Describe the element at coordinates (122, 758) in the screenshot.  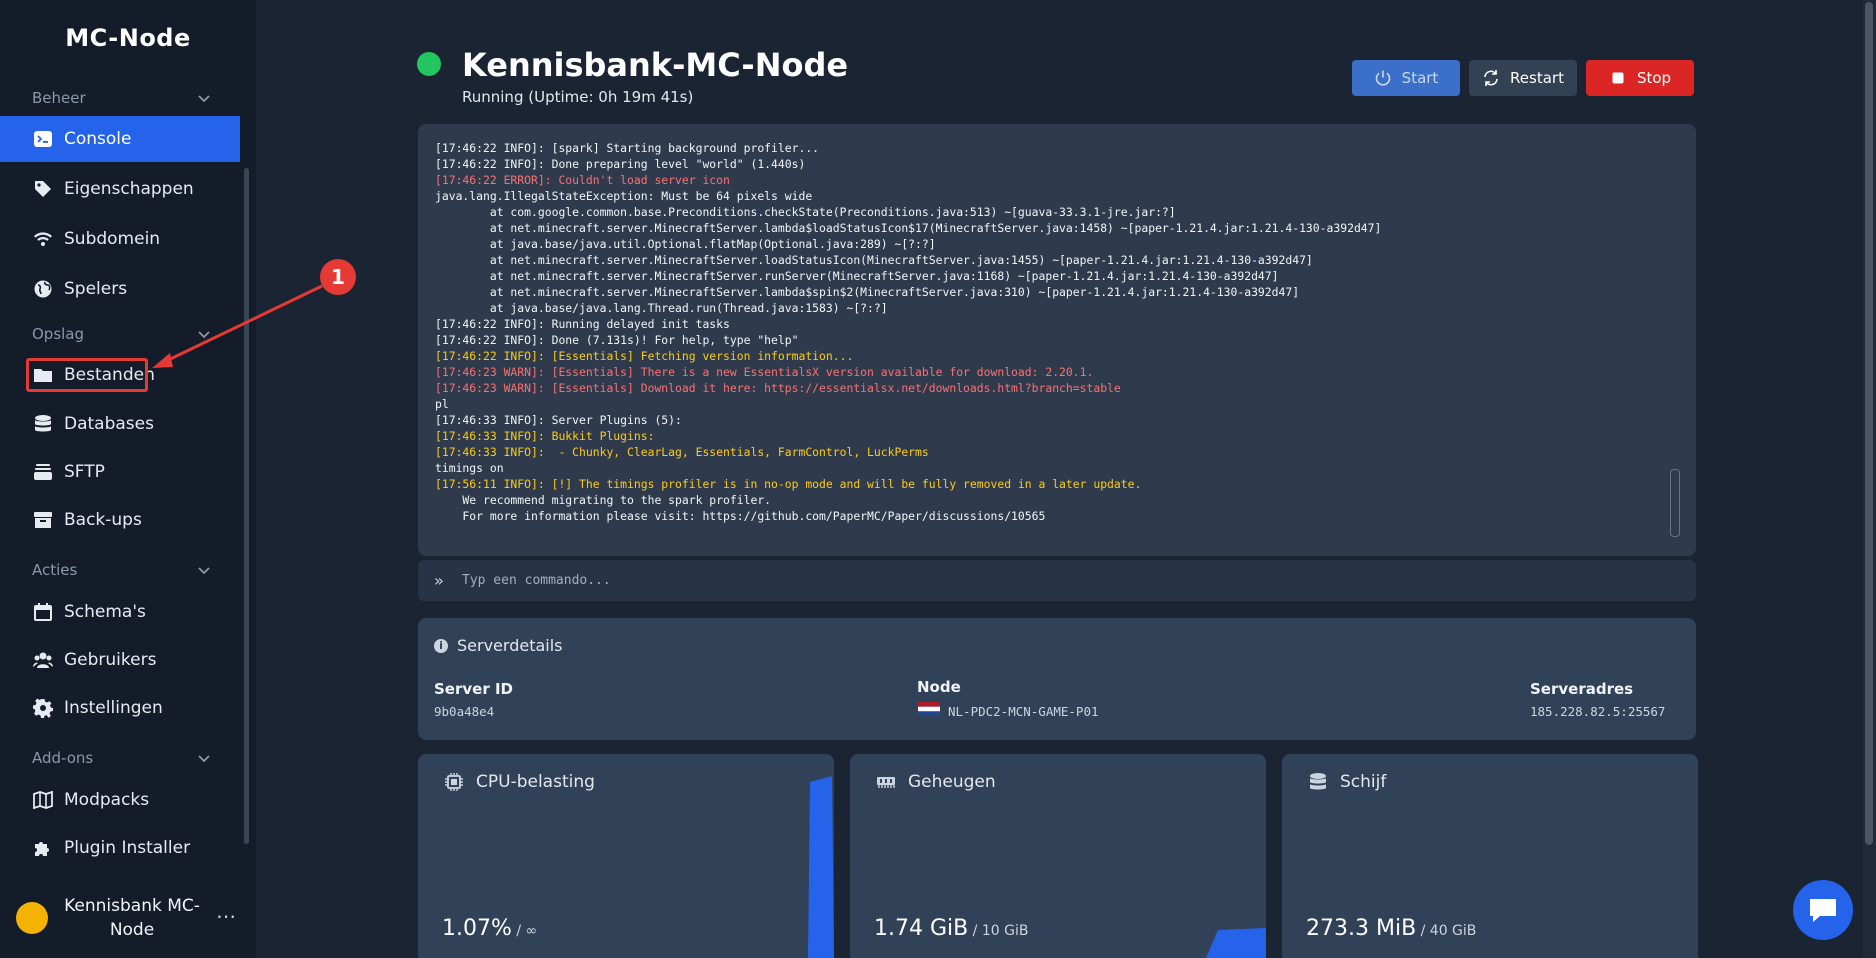
I see `section-addons: Add-ons` at that location.